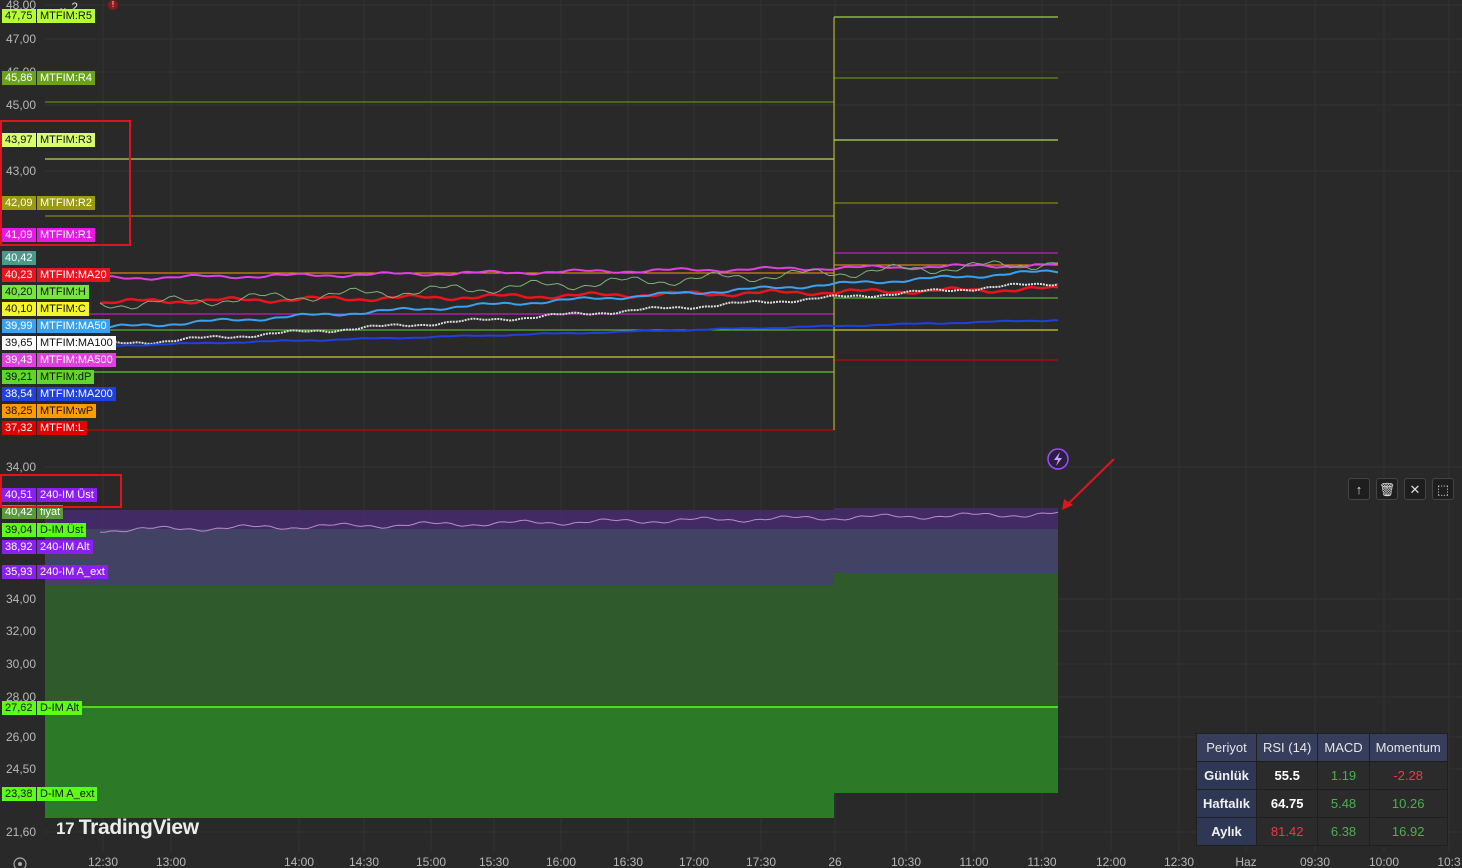 The width and height of the screenshot is (1462, 868). I want to click on price-label-name: MTFIM:MA500, so click(76, 360).